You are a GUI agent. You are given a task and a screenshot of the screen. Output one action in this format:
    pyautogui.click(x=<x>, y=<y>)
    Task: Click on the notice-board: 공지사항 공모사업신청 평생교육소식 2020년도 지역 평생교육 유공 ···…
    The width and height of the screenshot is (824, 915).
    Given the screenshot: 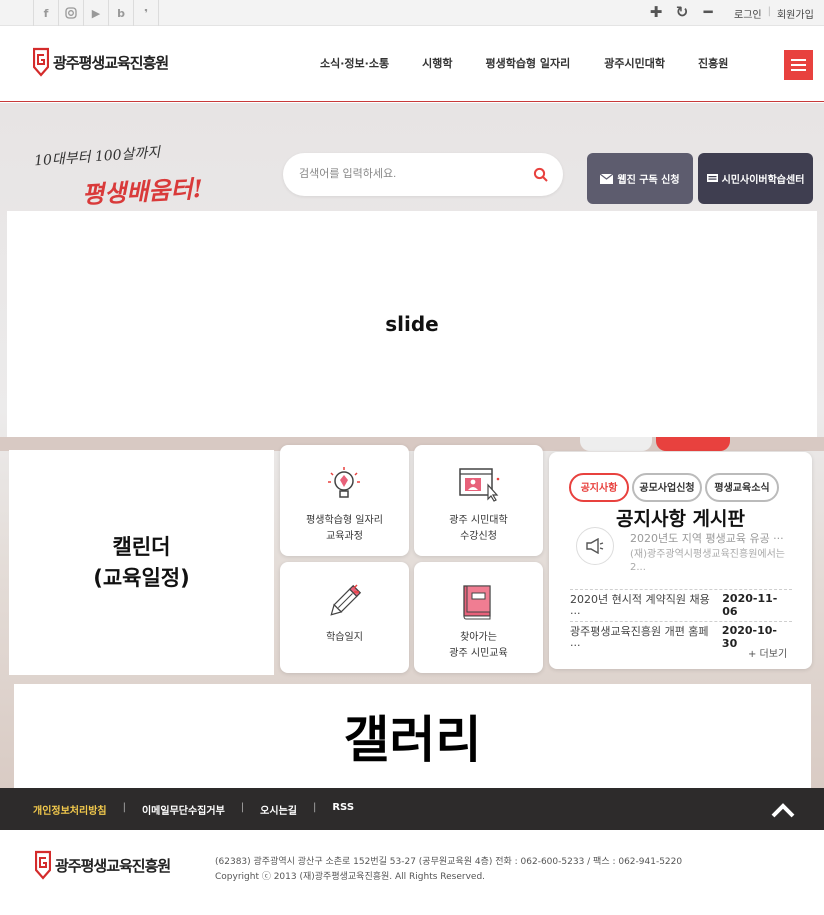 What is the action you would take?
    pyautogui.click(x=680, y=560)
    